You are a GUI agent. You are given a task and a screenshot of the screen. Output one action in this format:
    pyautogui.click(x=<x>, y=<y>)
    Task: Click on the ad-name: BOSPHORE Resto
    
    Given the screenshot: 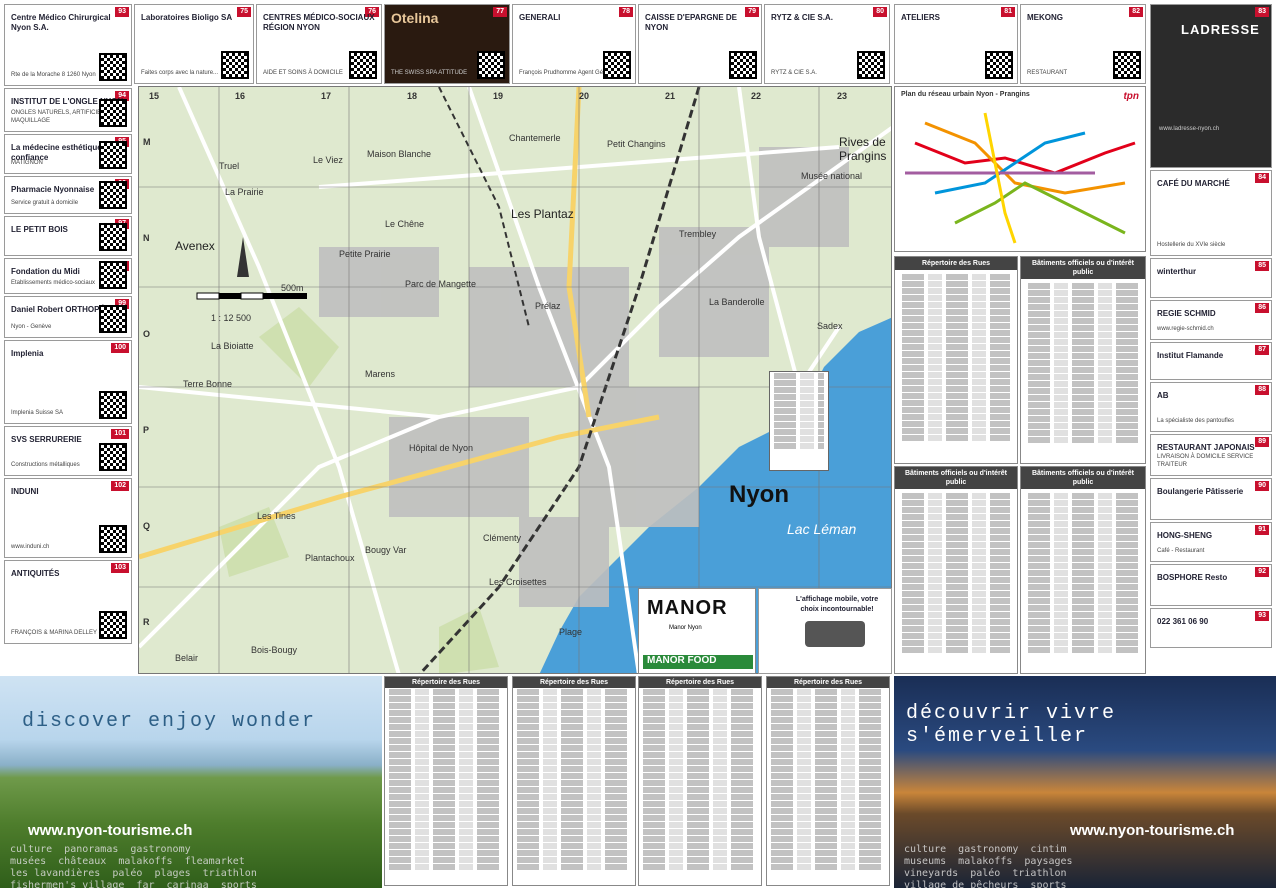 What is the action you would take?
    pyautogui.click(x=1192, y=577)
    